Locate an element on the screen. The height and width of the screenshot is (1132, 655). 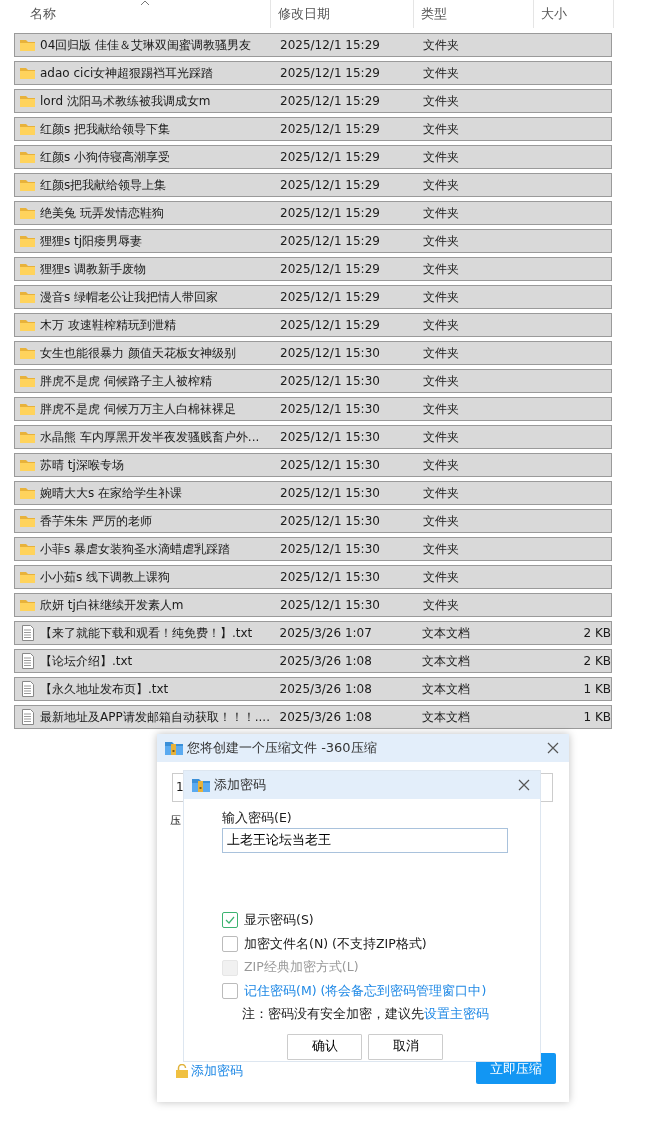
file-row: 胖虎不是虎 伺候万万主人白棉袜裸足 2025/12/1 15:30 文件夹 is located at coordinates (313, 409).